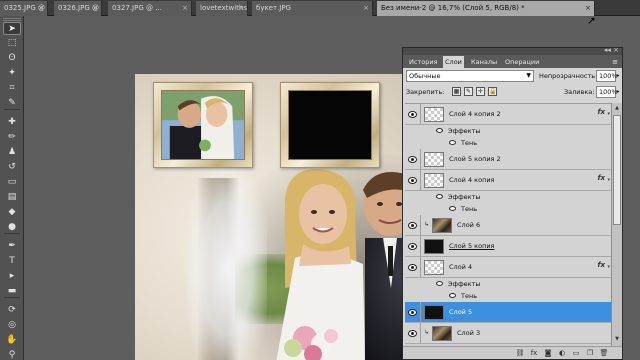 The height and width of the screenshot is (360, 640). I want to click on eraser-icon: ▭, so click(12, 182).